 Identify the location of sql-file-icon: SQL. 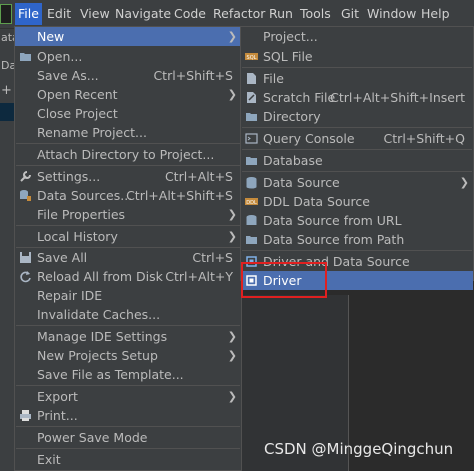
(251, 57).